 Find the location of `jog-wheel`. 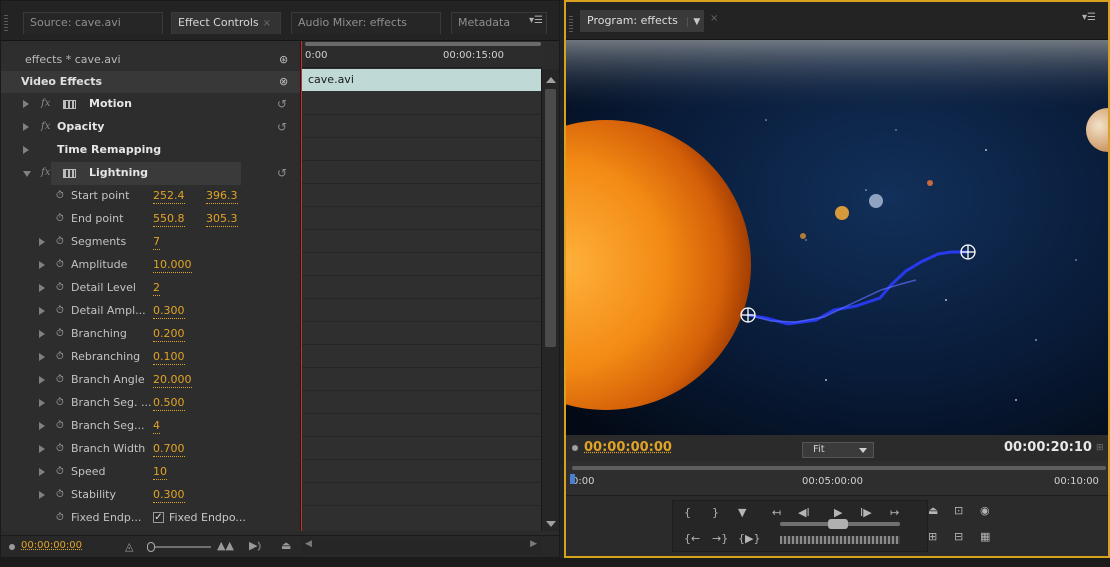

jog-wheel is located at coordinates (840, 540).